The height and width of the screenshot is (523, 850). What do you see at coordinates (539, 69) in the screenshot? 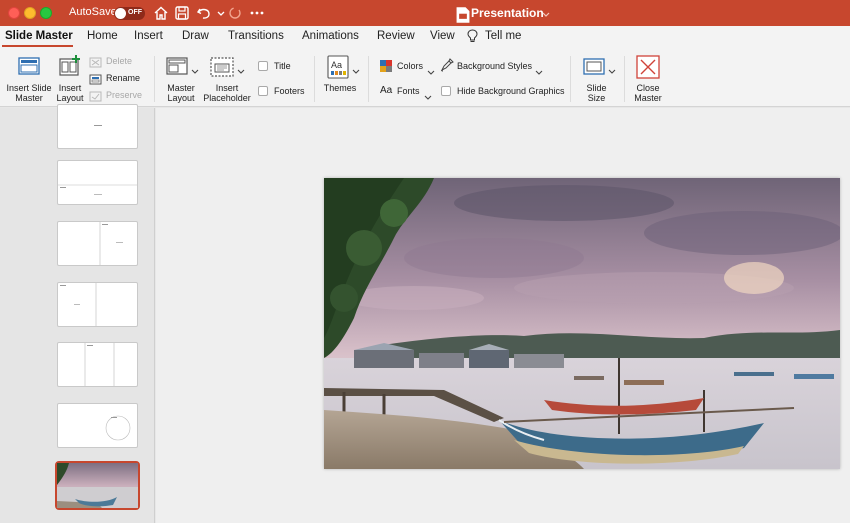
I see `background-styles-chevron-icon` at bounding box center [539, 69].